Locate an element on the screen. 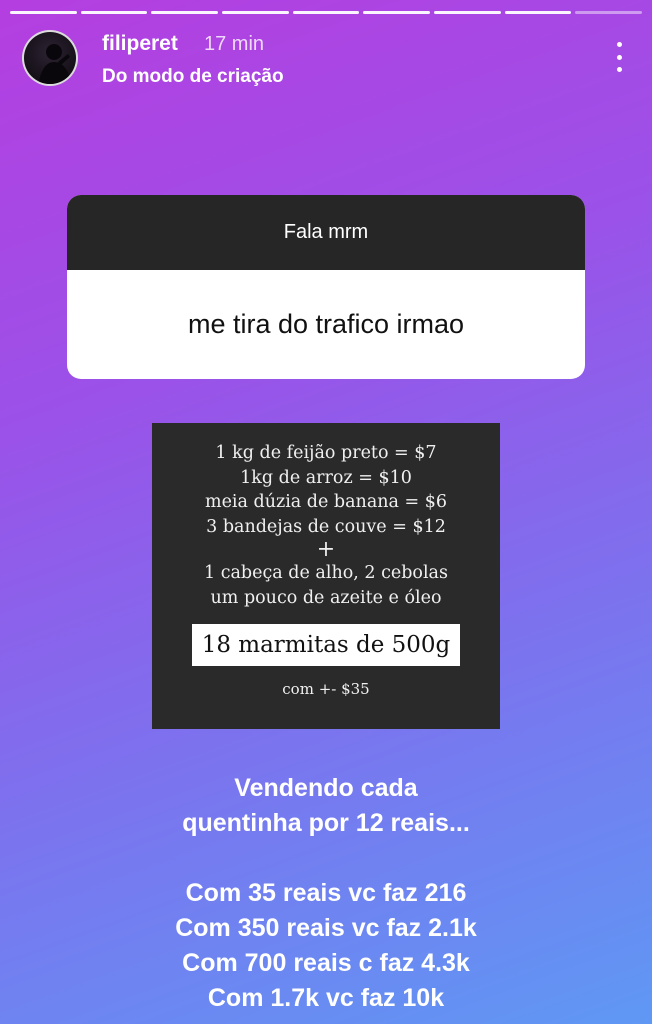 This screenshot has height=1024, width=652. recipe-line: 1 kg de feijão preto = $7 is located at coordinates (326, 453).